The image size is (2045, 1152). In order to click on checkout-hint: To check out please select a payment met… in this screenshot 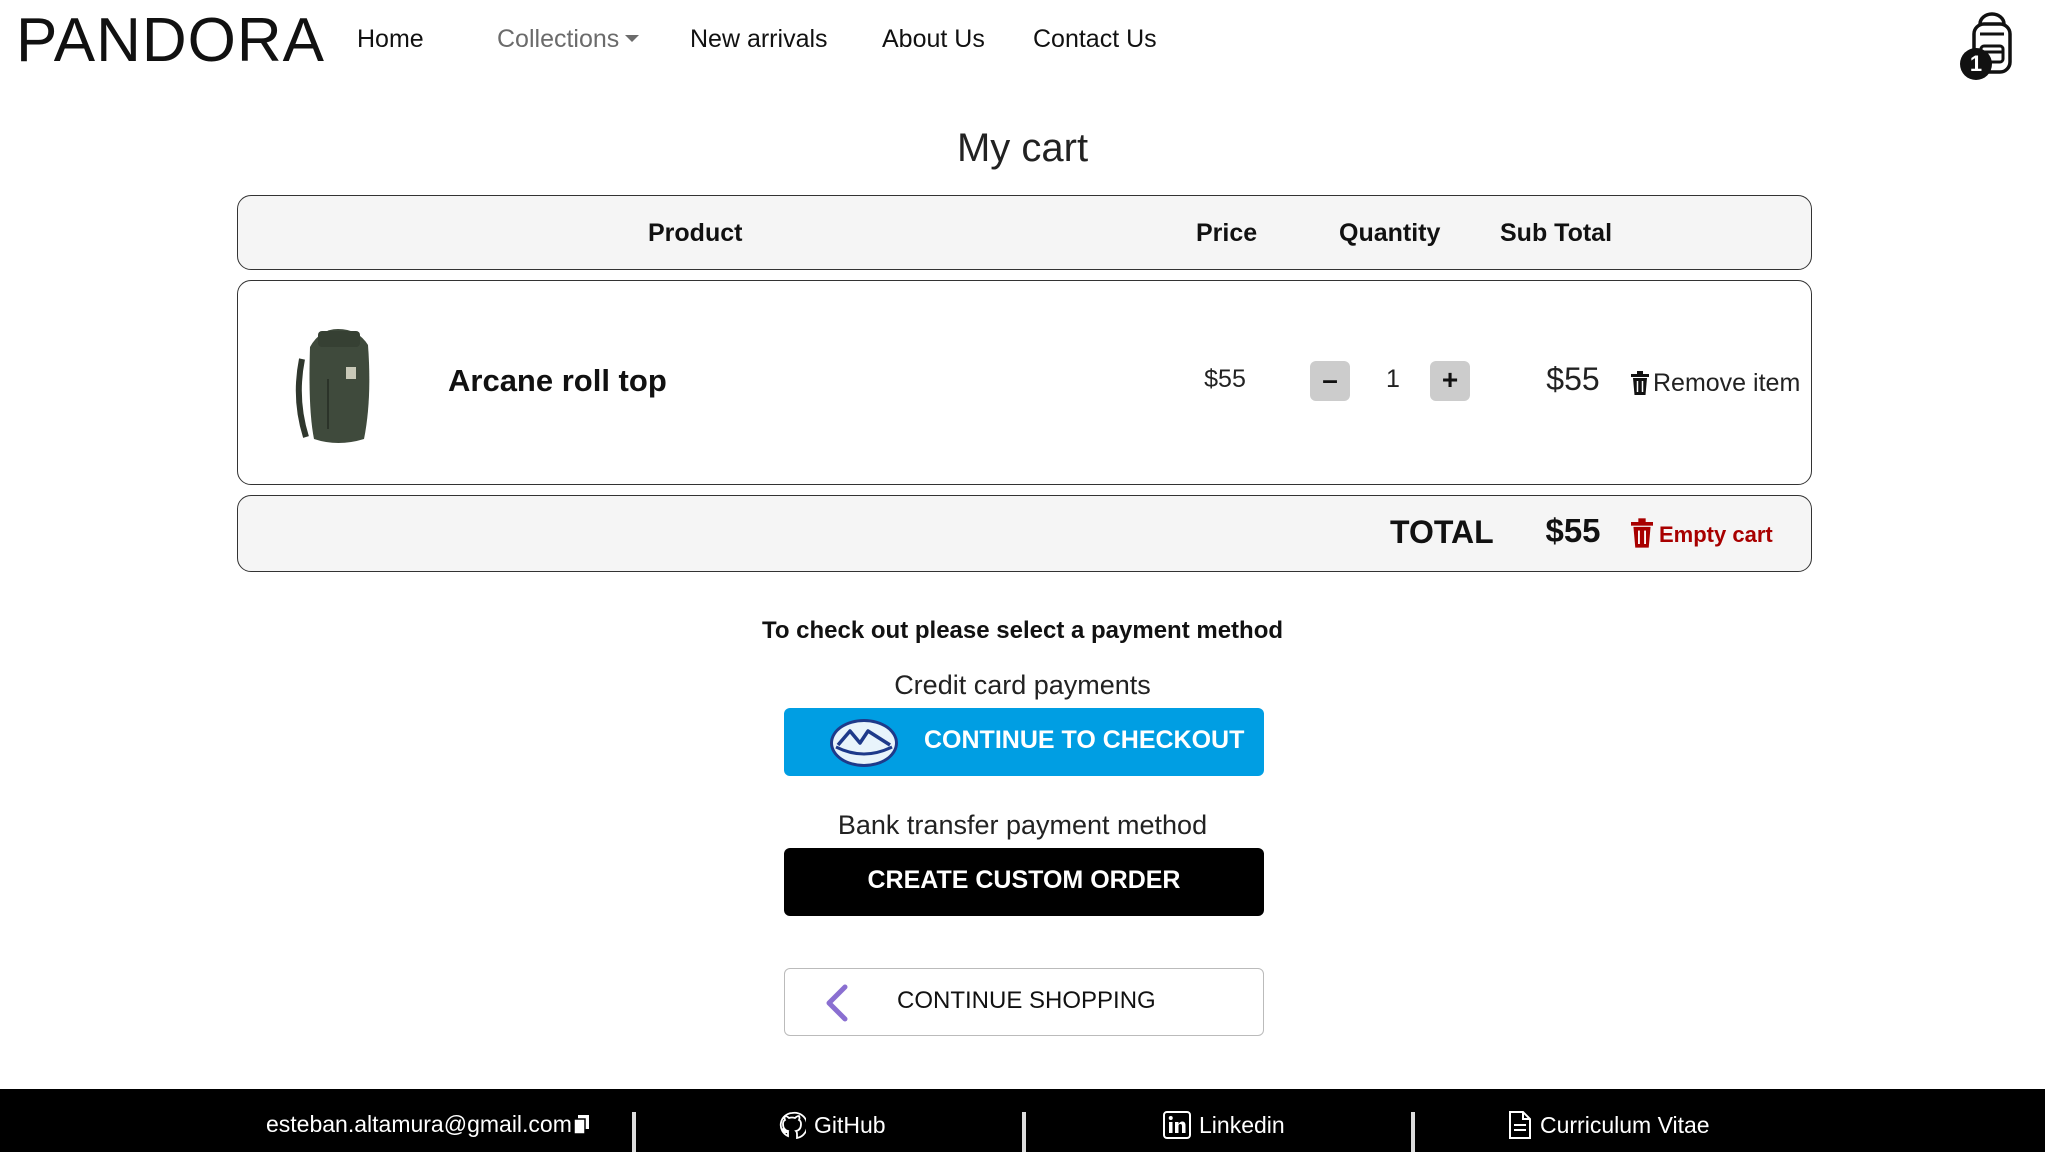, I will do `click(1022, 630)`.